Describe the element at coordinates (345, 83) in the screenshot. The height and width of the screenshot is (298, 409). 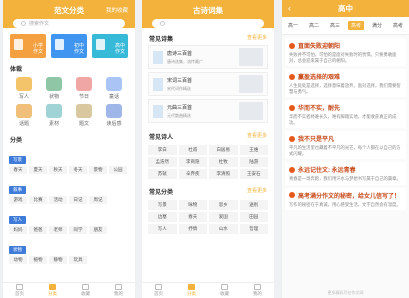
I see `article-item: 赢盈选择的艰难 人生处处是选择，选择意味着放弃。面对选择，我们需要智慧与勇气。` at that location.